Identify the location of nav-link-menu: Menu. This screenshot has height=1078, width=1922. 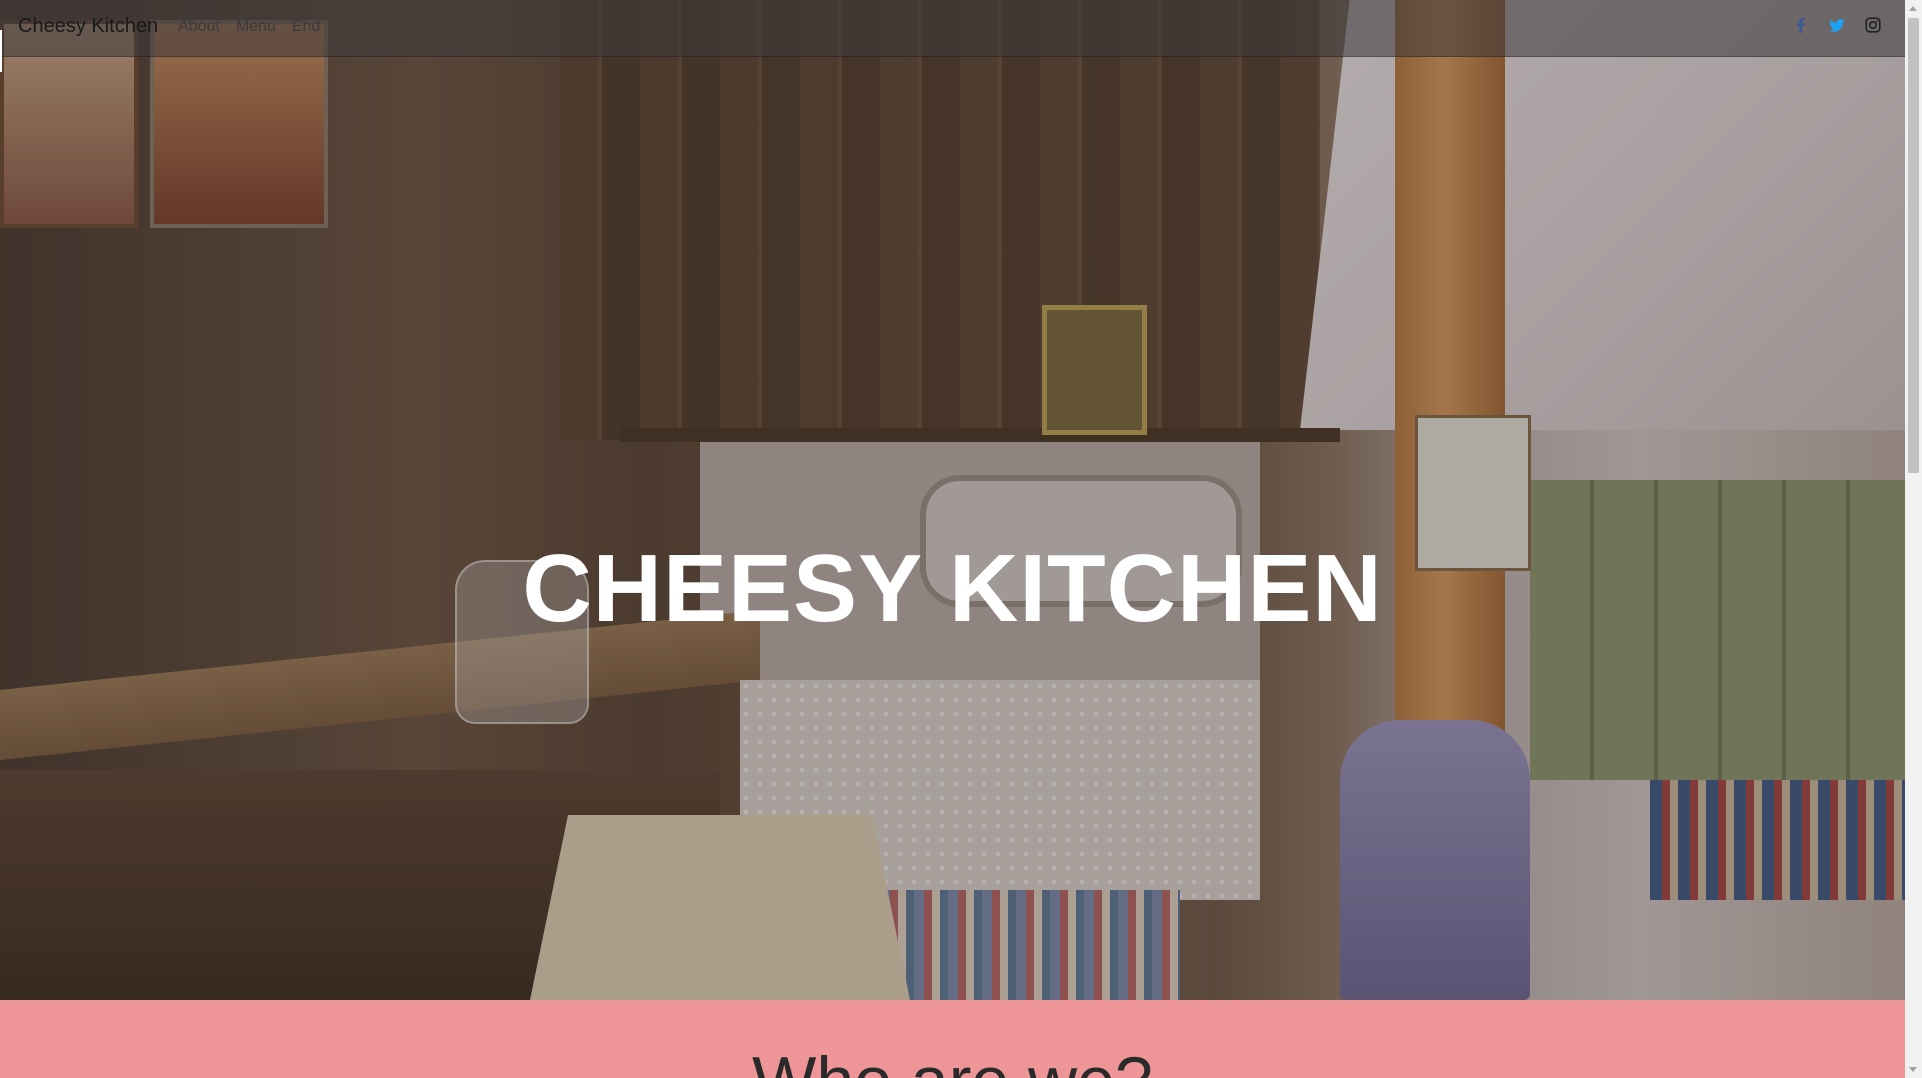
(256, 27).